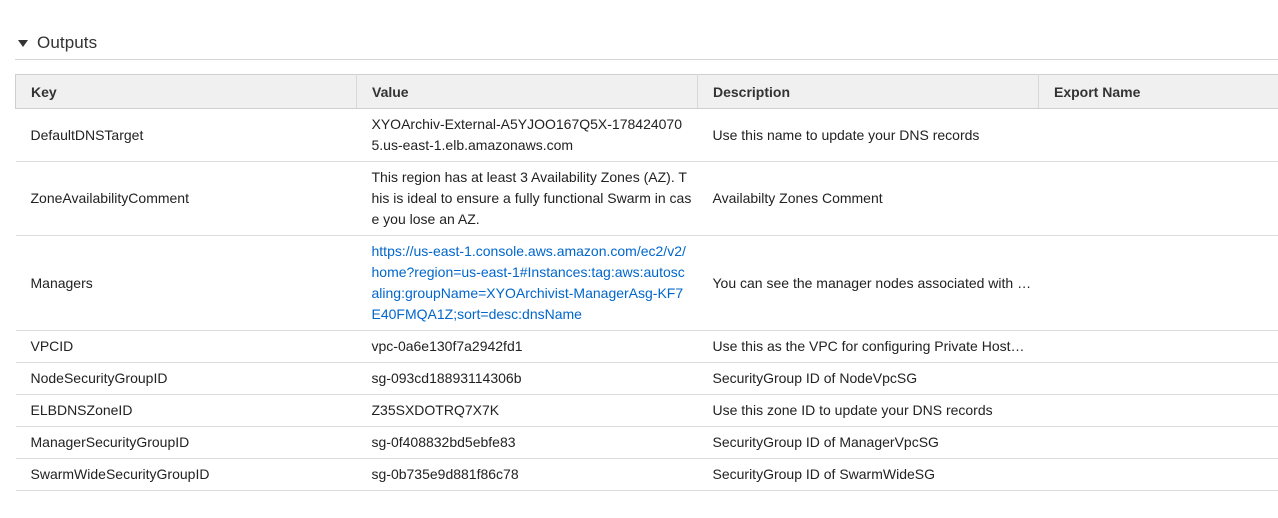 The image size is (1278, 518). What do you see at coordinates (868, 378) in the screenshot?
I see `output-description: SecurityGroup ID of NodeVpcSG` at bounding box center [868, 378].